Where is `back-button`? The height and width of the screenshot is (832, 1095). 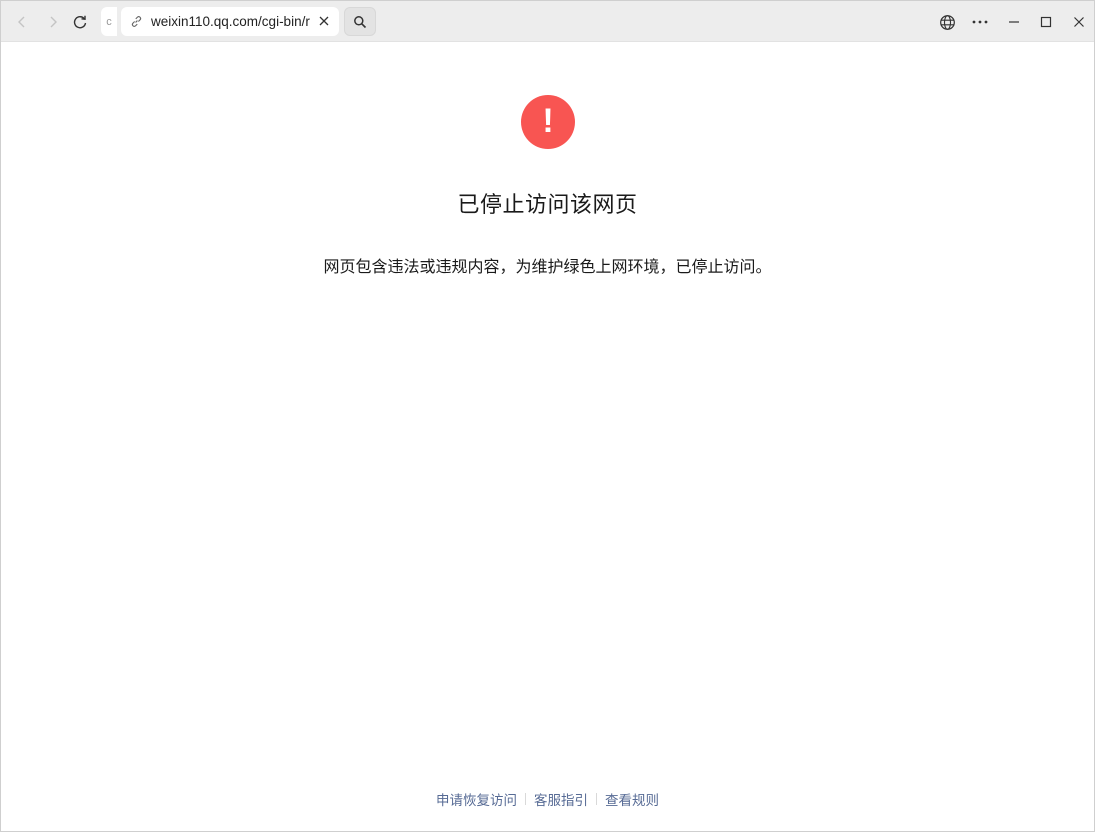 back-button is located at coordinates (22, 22).